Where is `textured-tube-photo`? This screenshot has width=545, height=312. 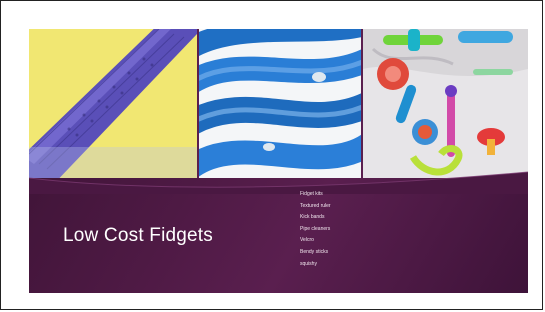 textured-tube-photo is located at coordinates (113, 103).